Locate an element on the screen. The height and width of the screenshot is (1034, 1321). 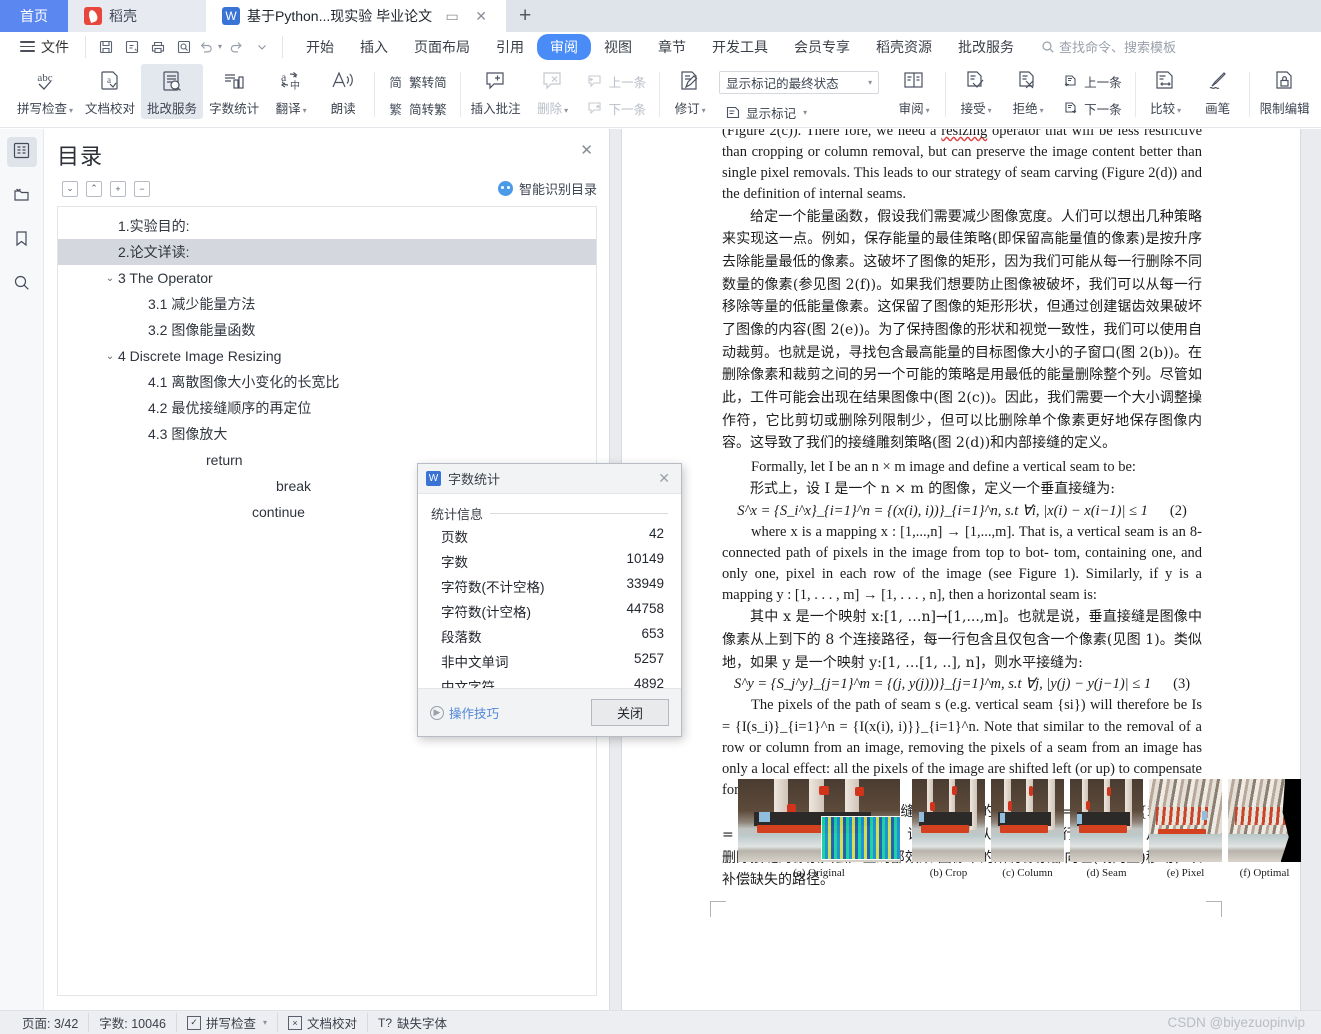
tab-correction-service: 批改服务 is located at coordinates (986, 47).